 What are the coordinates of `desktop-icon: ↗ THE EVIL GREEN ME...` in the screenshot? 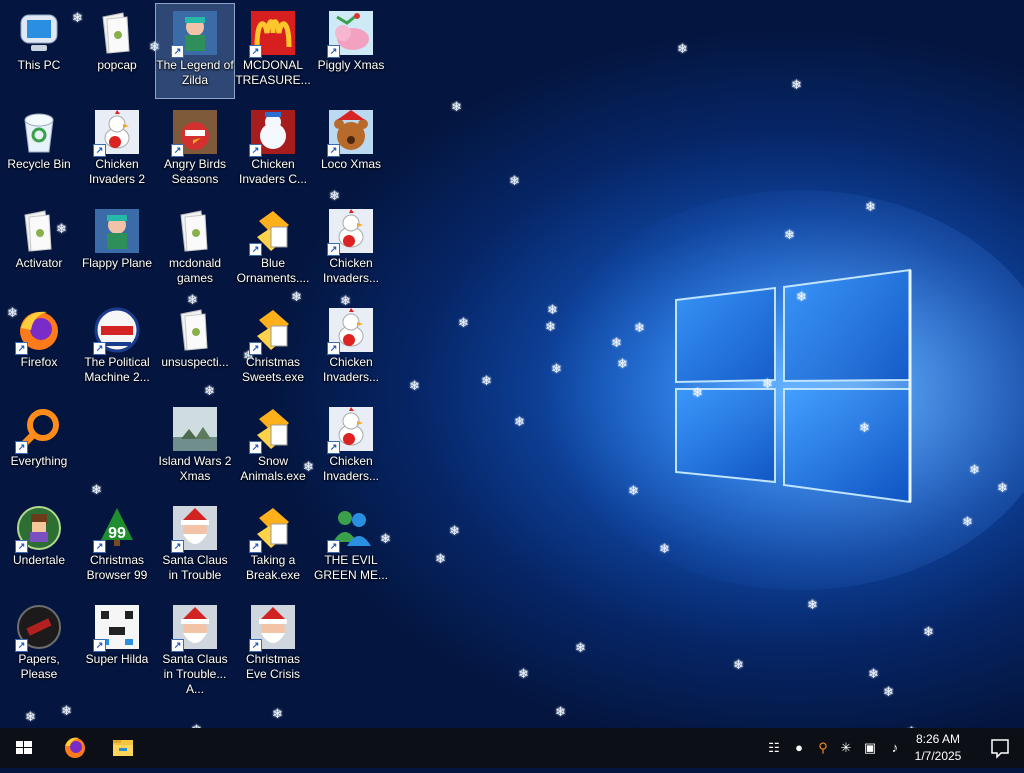 It's located at (351, 546).